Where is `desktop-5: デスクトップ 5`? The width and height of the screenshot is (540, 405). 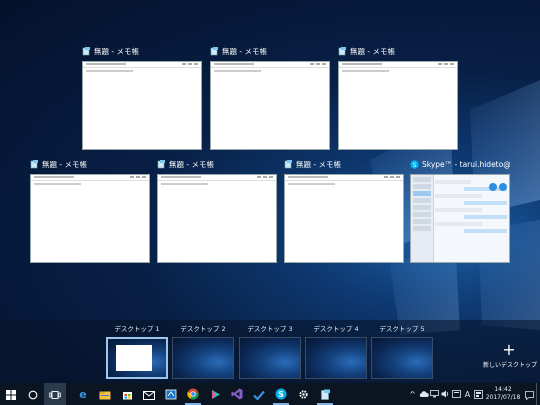 desktop-5: デスクトップ 5 is located at coordinates (402, 351).